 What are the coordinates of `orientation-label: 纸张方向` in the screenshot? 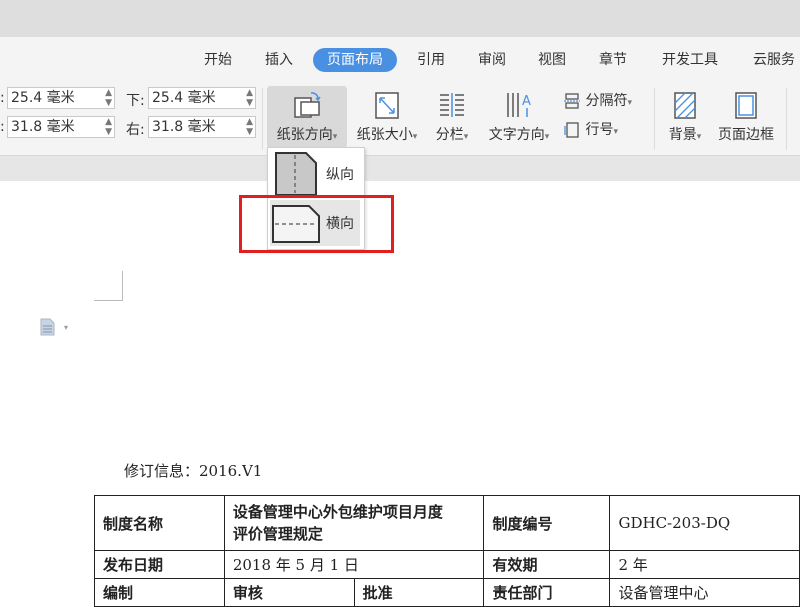 It's located at (304, 135).